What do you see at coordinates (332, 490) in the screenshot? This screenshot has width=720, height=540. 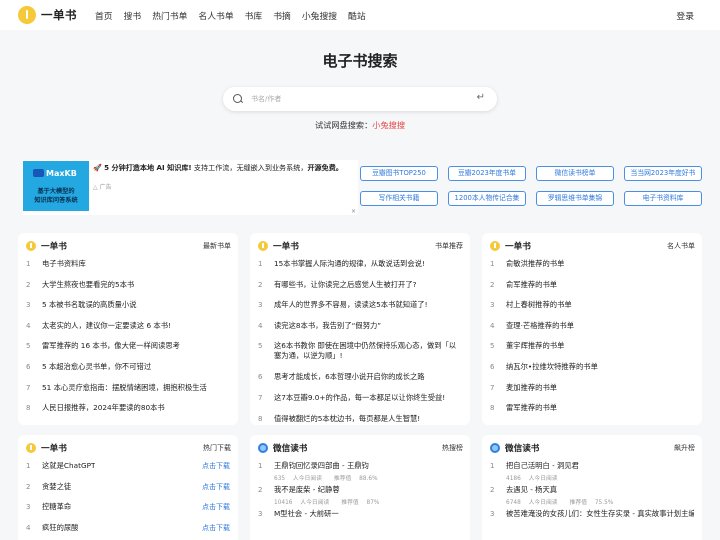 I see `book-title: 我不是废柴 - 纪静蓉` at bounding box center [332, 490].